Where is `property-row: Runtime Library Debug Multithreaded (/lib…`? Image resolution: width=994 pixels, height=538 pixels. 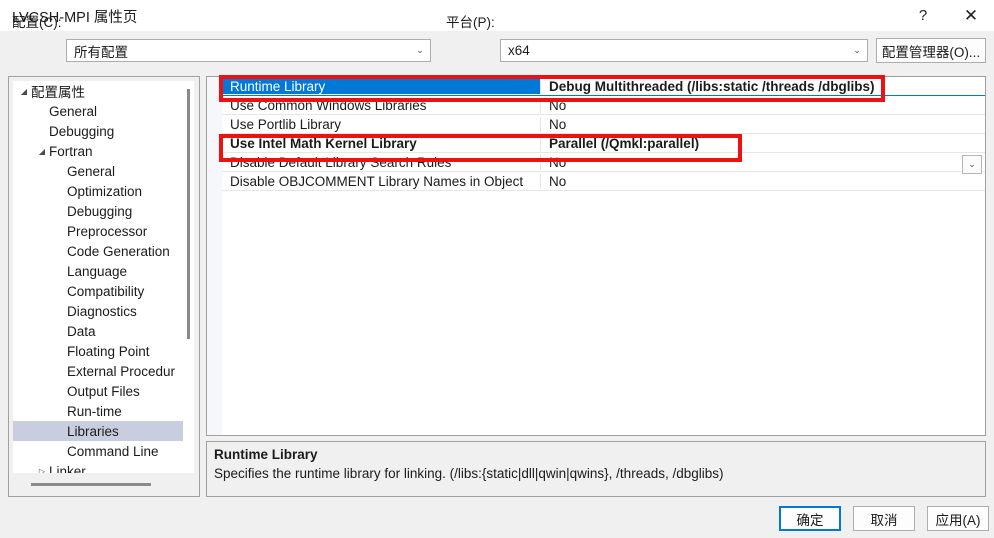 property-row: Runtime Library Debug Multithreaded (/lib… is located at coordinates (603, 86).